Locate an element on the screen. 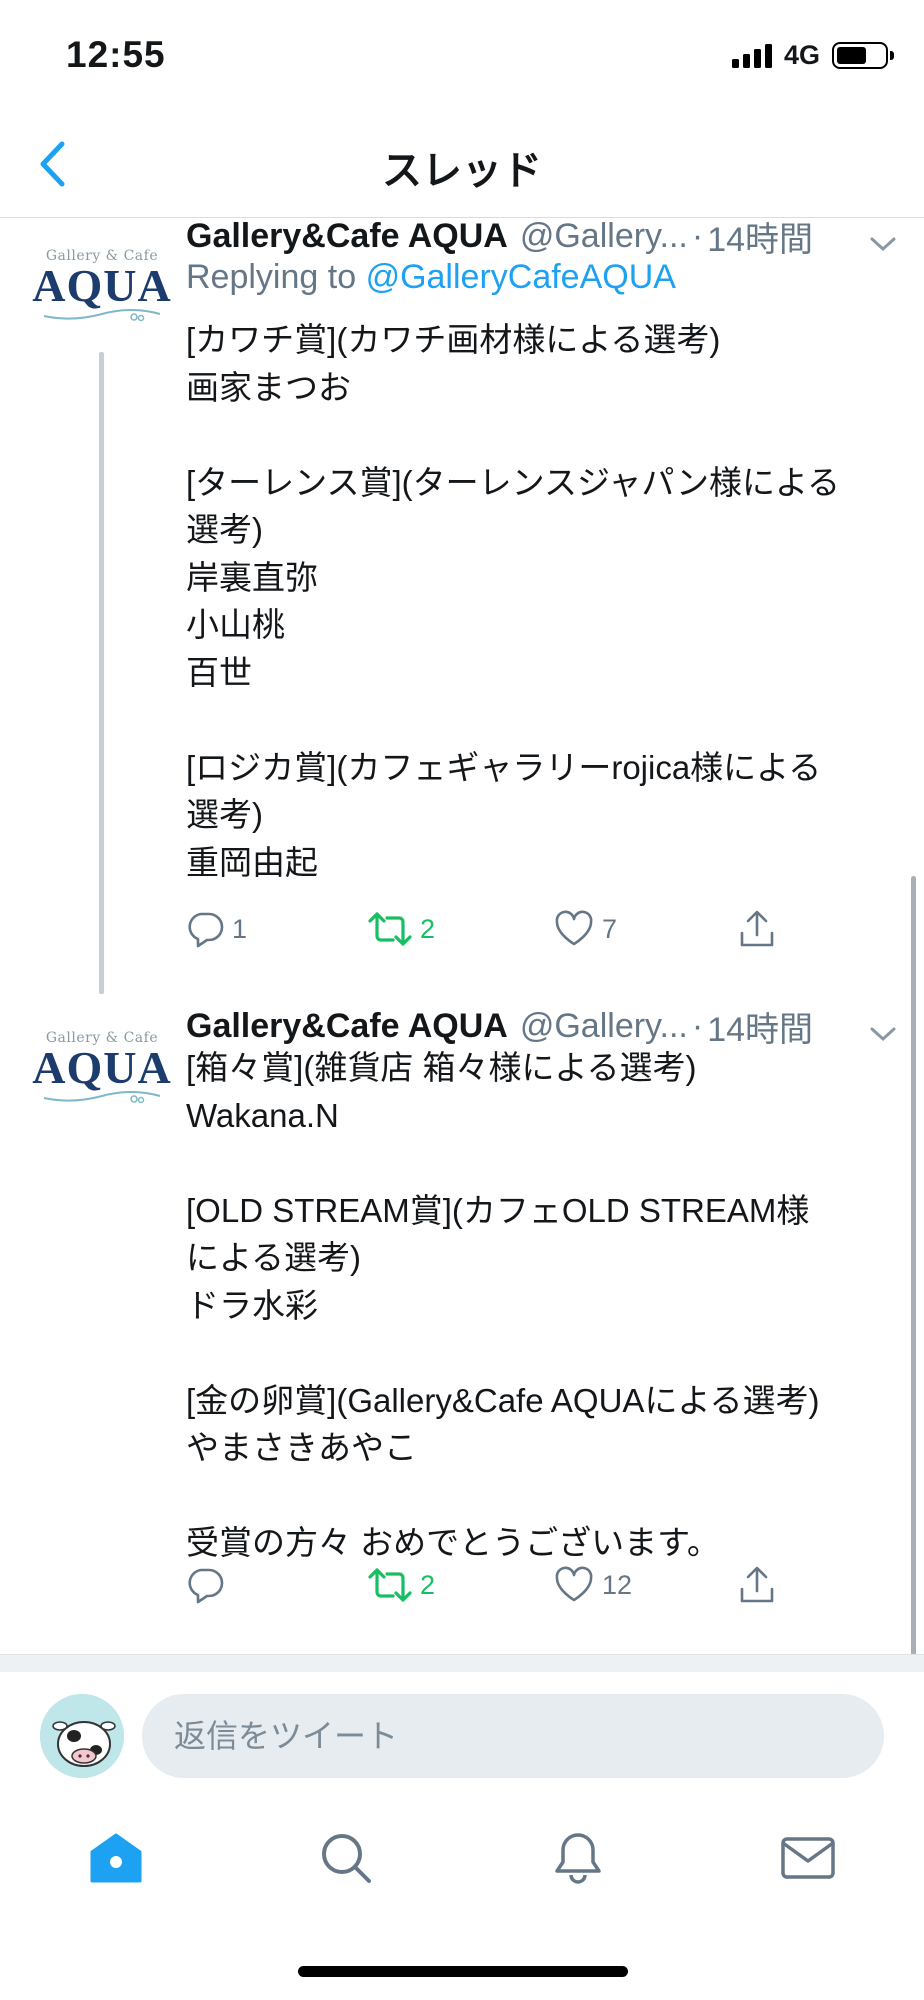 This screenshot has height=2000, width=924. tweet-text-line: による選考) is located at coordinates (273, 1257).